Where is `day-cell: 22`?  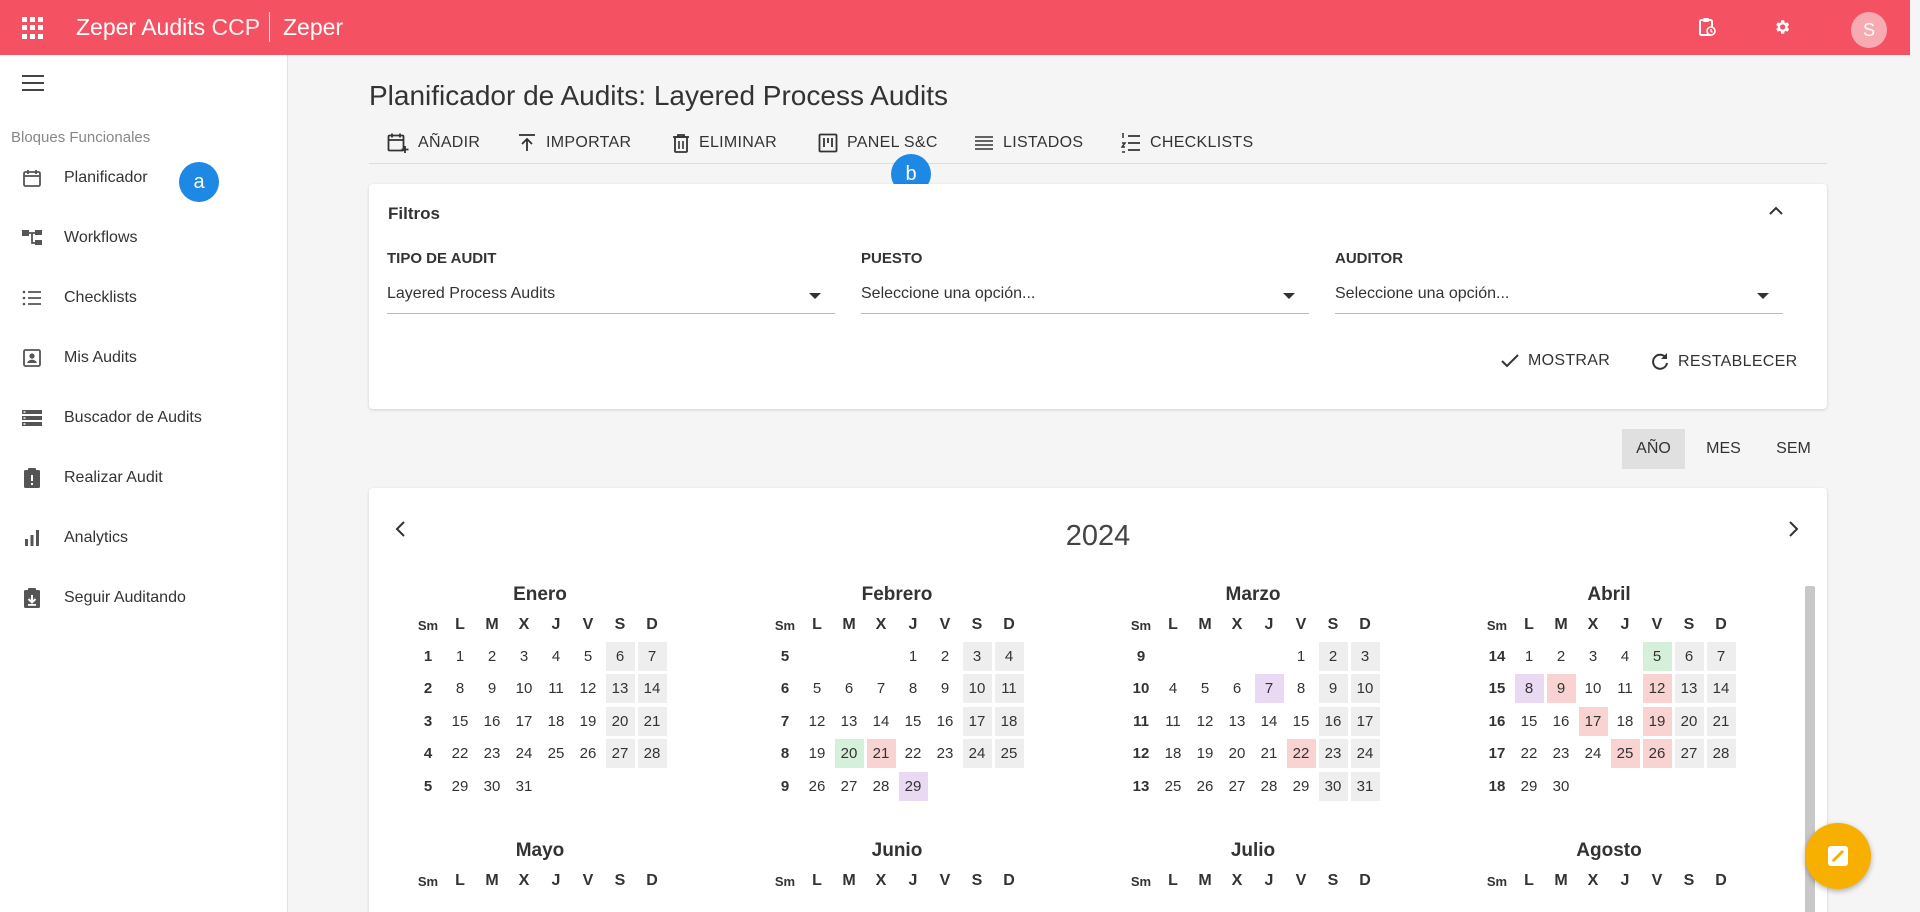 day-cell: 22 is located at coordinates (1301, 754).